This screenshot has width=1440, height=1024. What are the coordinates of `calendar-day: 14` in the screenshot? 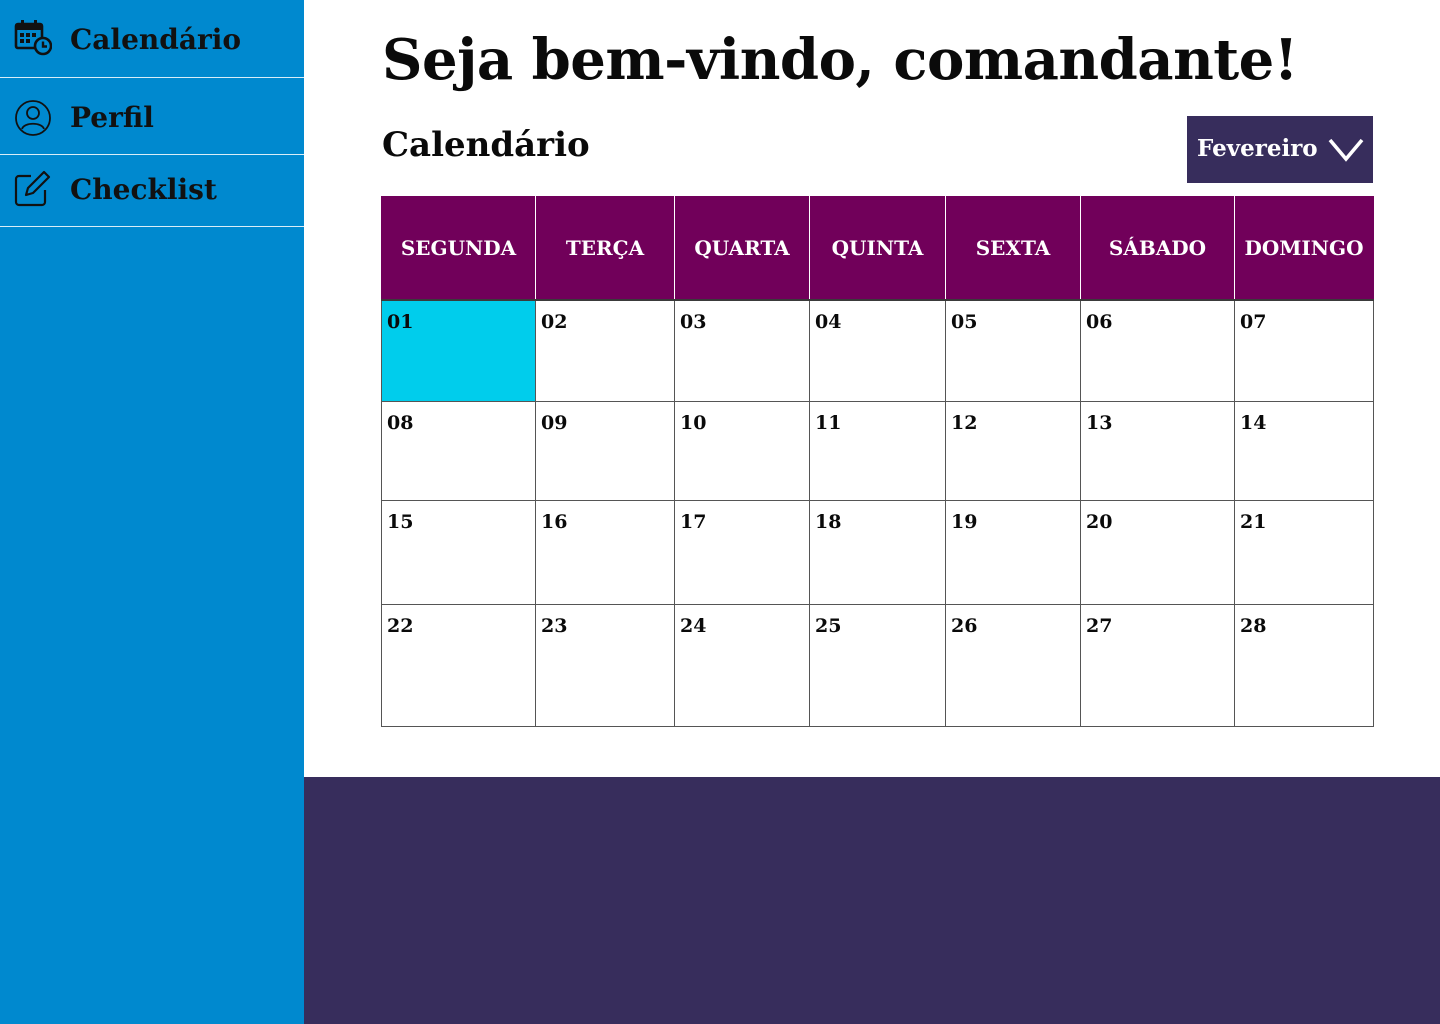 It's located at (1304, 451).